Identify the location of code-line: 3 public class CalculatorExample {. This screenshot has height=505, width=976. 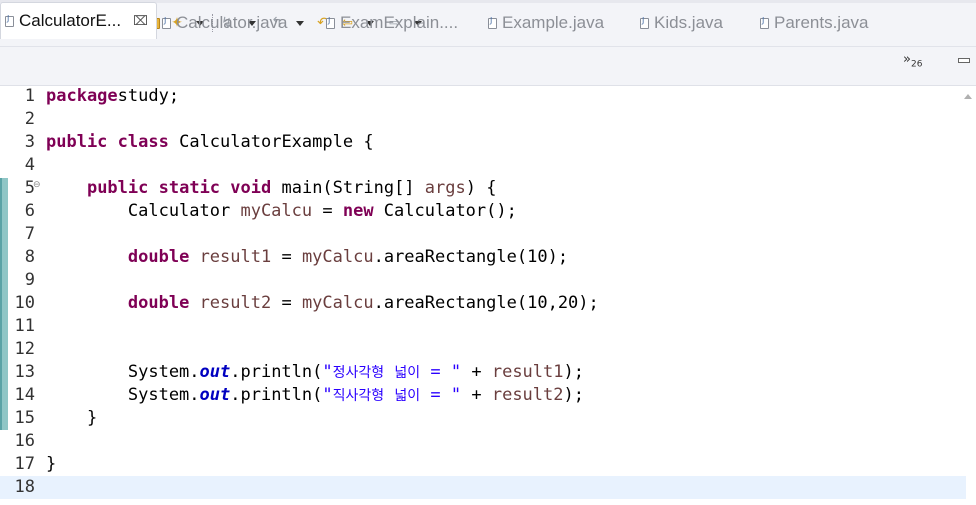
(483, 142).